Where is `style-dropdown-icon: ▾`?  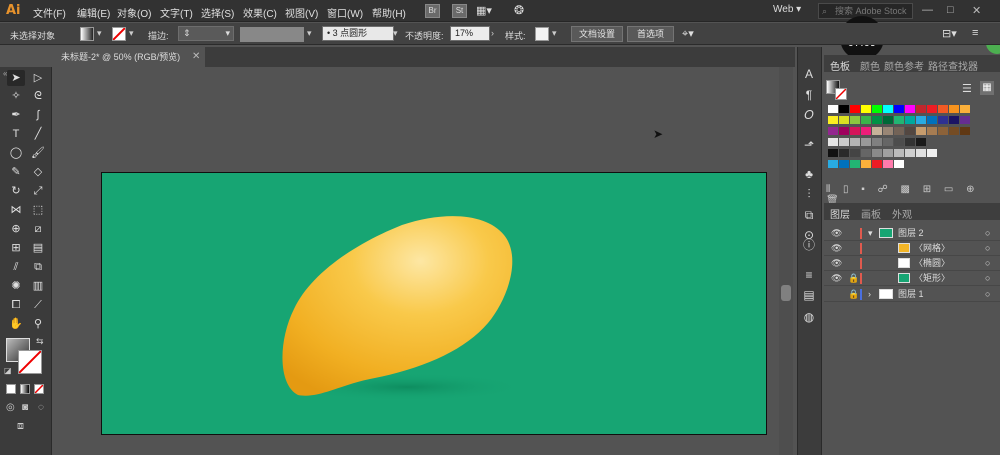 style-dropdown-icon: ▾ is located at coordinates (554, 33).